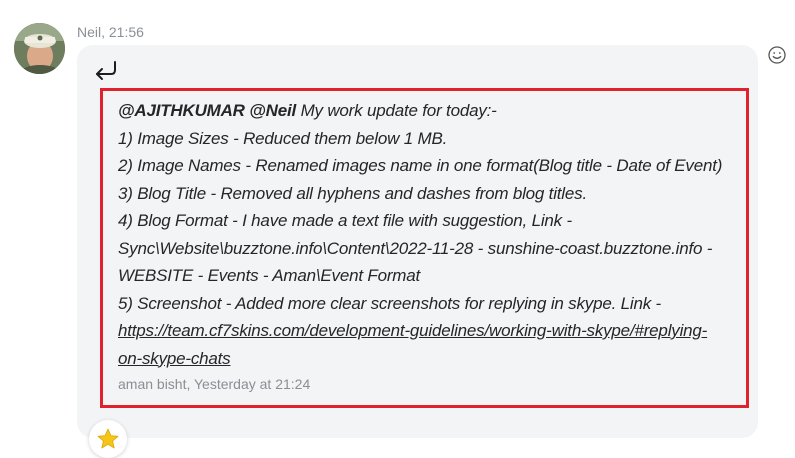  I want to click on star-reaction-button, so click(108, 439).